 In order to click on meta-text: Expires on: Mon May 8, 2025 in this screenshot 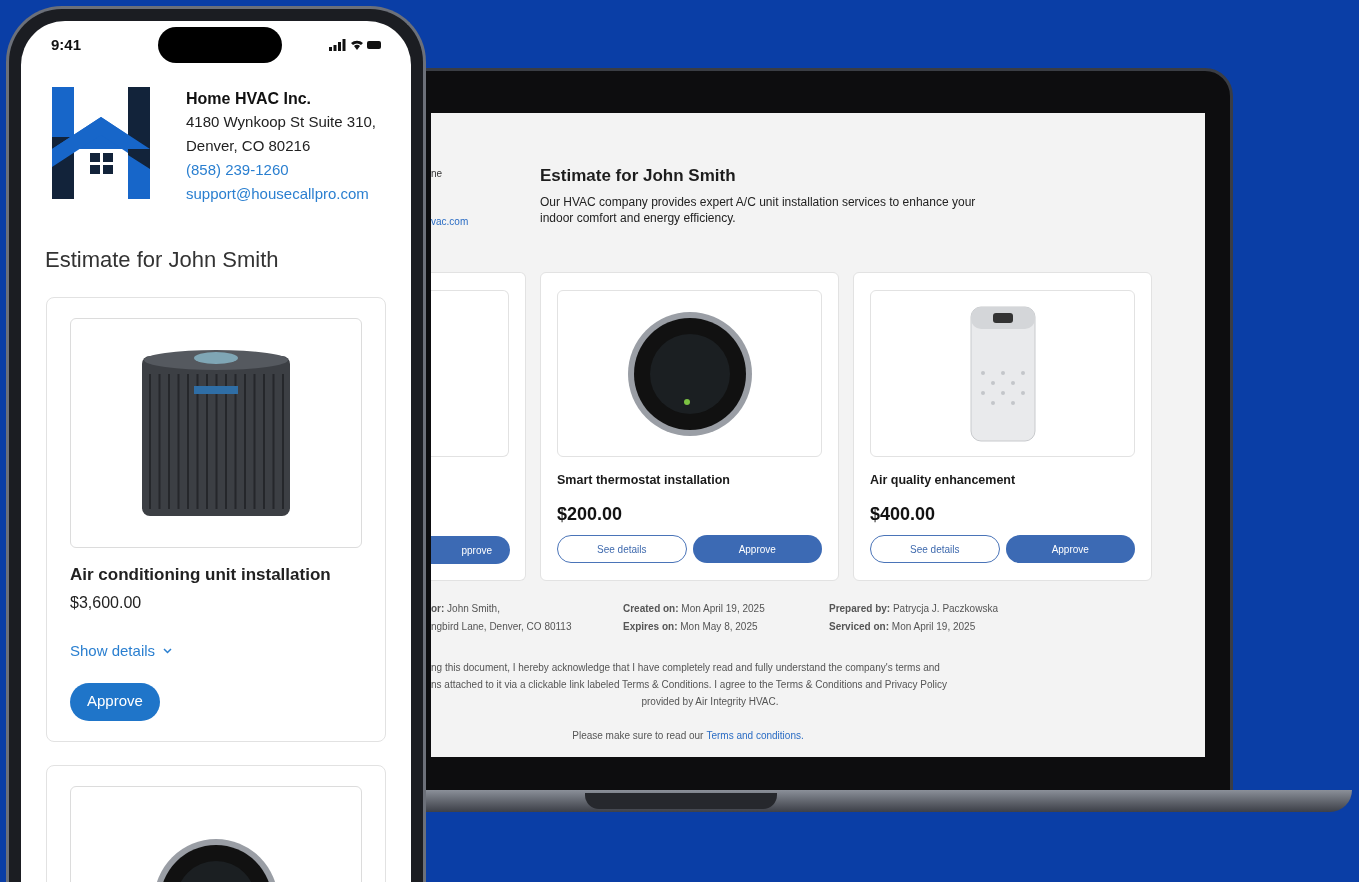, I will do `click(691, 627)`.